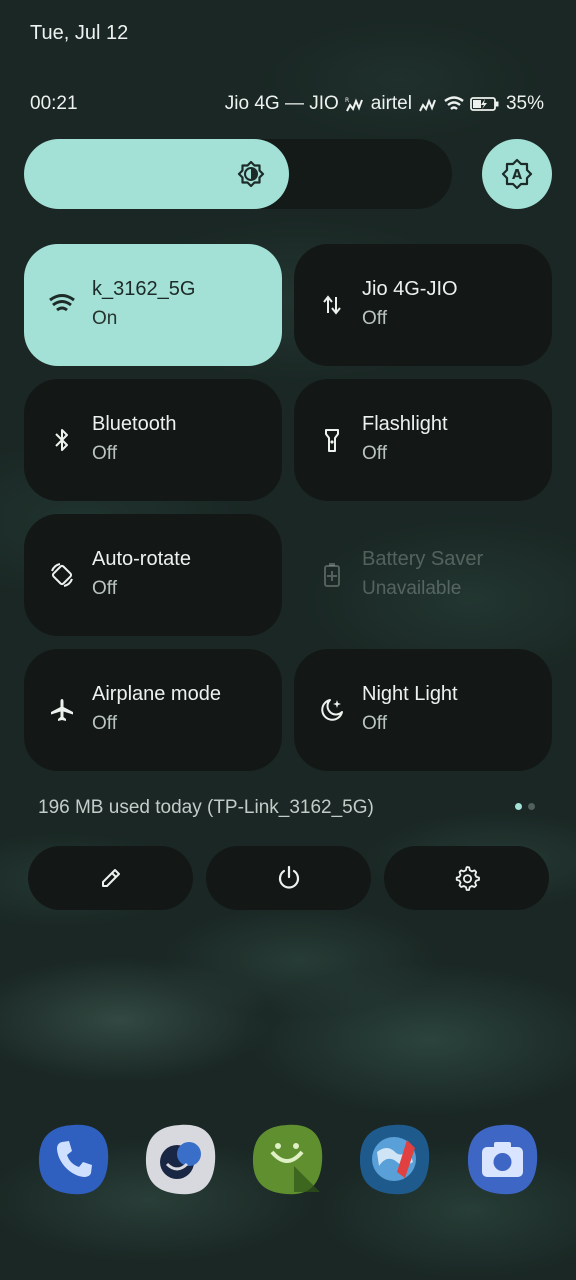 This screenshot has width=576, height=1280. What do you see at coordinates (454, 104) in the screenshot?
I see `wifi-status-icon` at bounding box center [454, 104].